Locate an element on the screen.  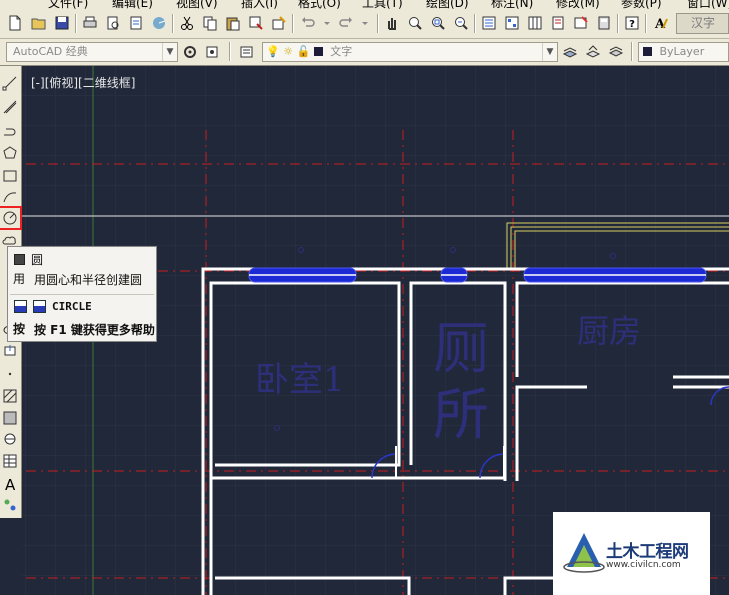
redo-icon is located at coordinates (346, 23).